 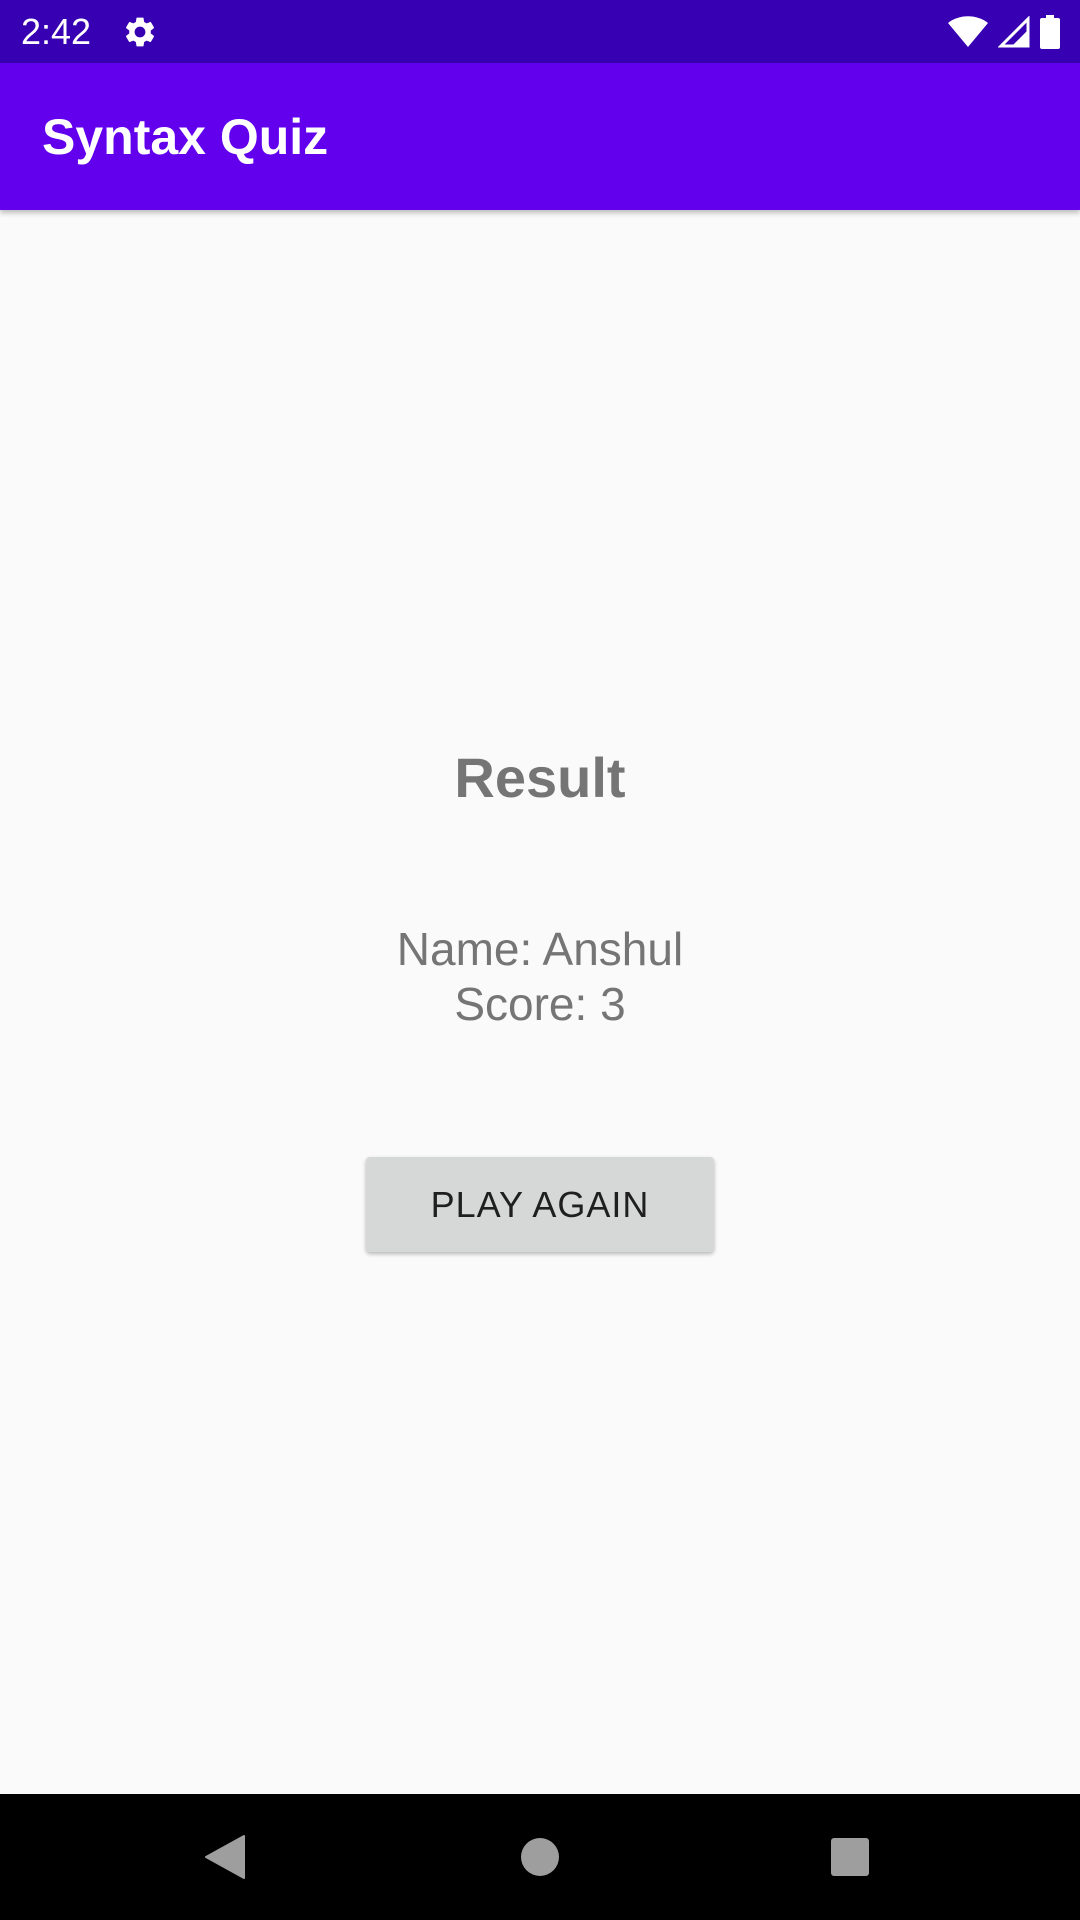 I want to click on nav-home-button, so click(x=540, y=1857).